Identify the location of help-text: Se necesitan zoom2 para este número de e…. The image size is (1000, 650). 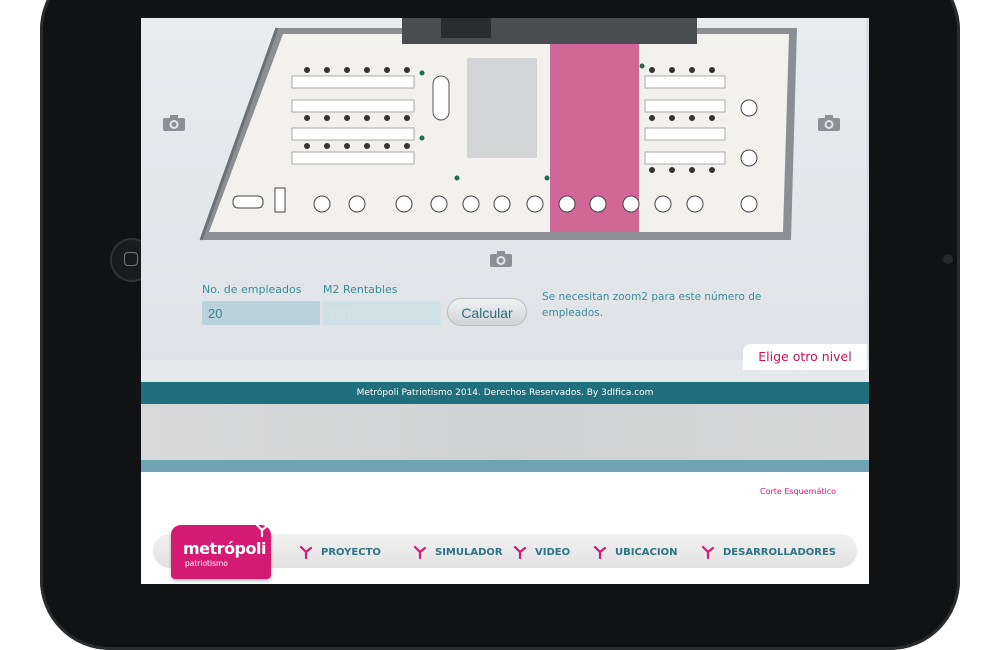
(652, 305).